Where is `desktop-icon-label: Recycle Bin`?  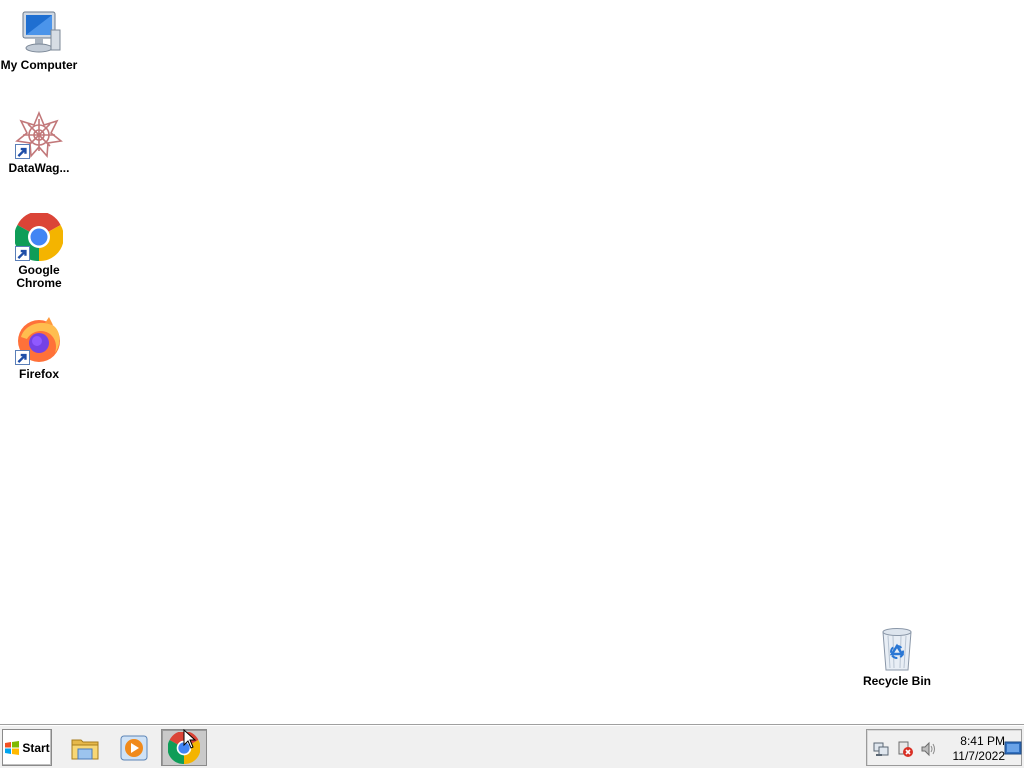 desktop-icon-label: Recycle Bin is located at coordinates (897, 681).